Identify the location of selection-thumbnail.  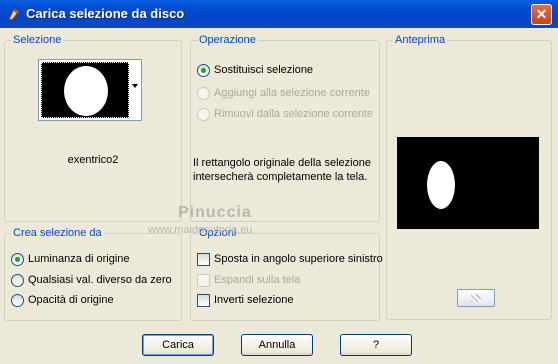
(85, 90).